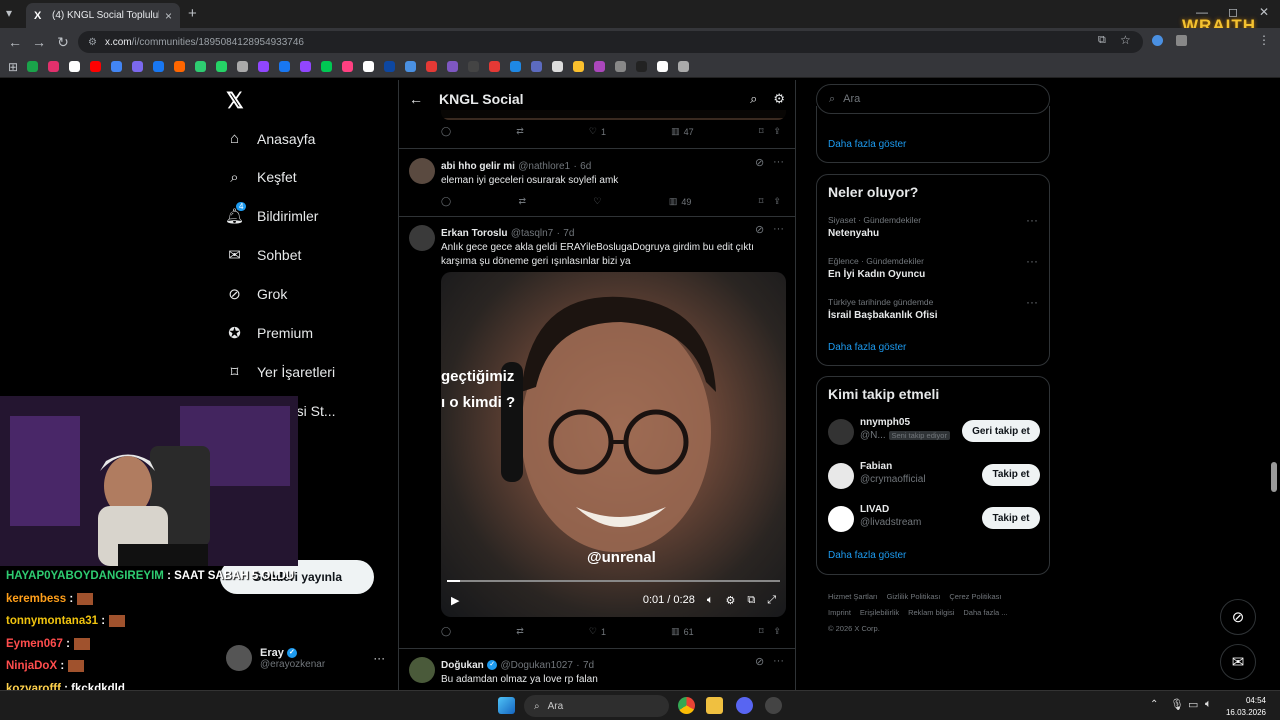 The width and height of the screenshot is (1280, 720). Describe the element at coordinates (1233, 12) in the screenshot. I see `maximize-icon: ◻` at that location.